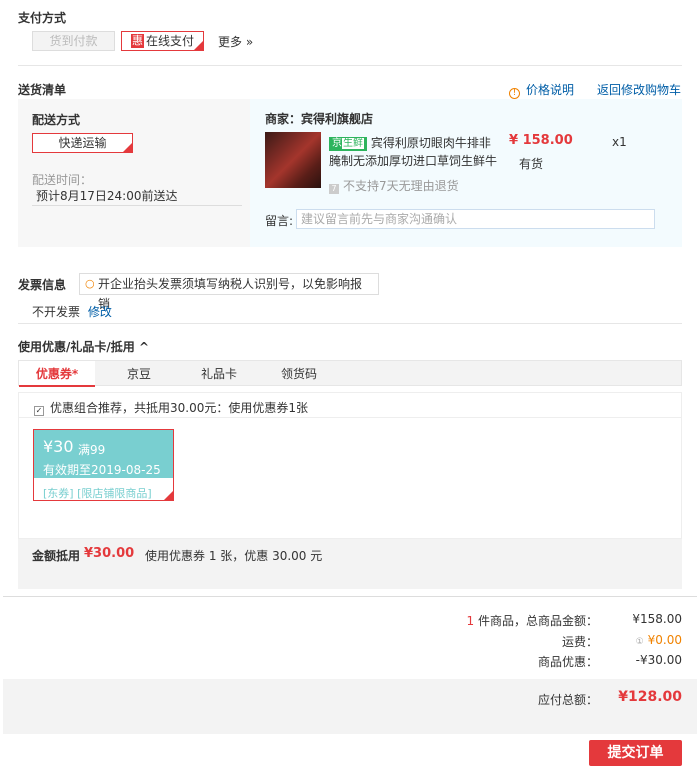 Image resolution: width=700 pixels, height=783 pixels. I want to click on invoice-section-title: 发票信息, so click(42, 285).